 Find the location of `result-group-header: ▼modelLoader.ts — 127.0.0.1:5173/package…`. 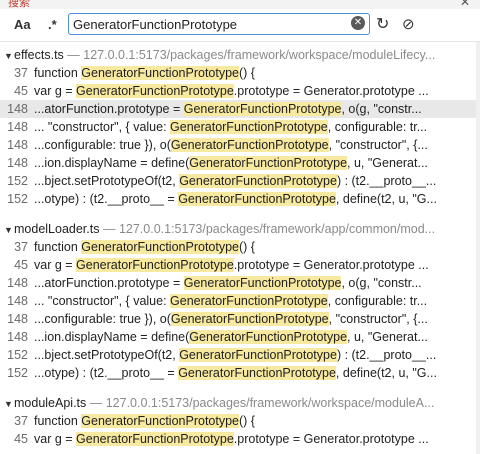

result-group-header: ▼modelLoader.ts — 127.0.0.1:5173/package… is located at coordinates (238, 229).